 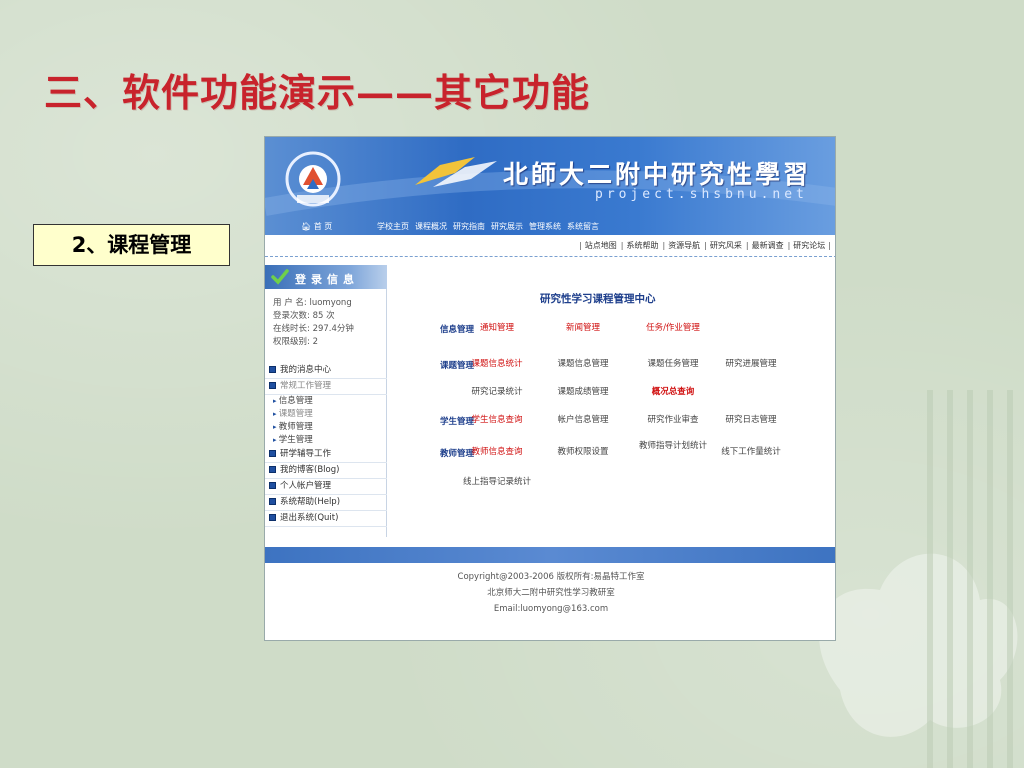 What do you see at coordinates (497, 392) in the screenshot?
I see `management-link: 研究记录统计` at bounding box center [497, 392].